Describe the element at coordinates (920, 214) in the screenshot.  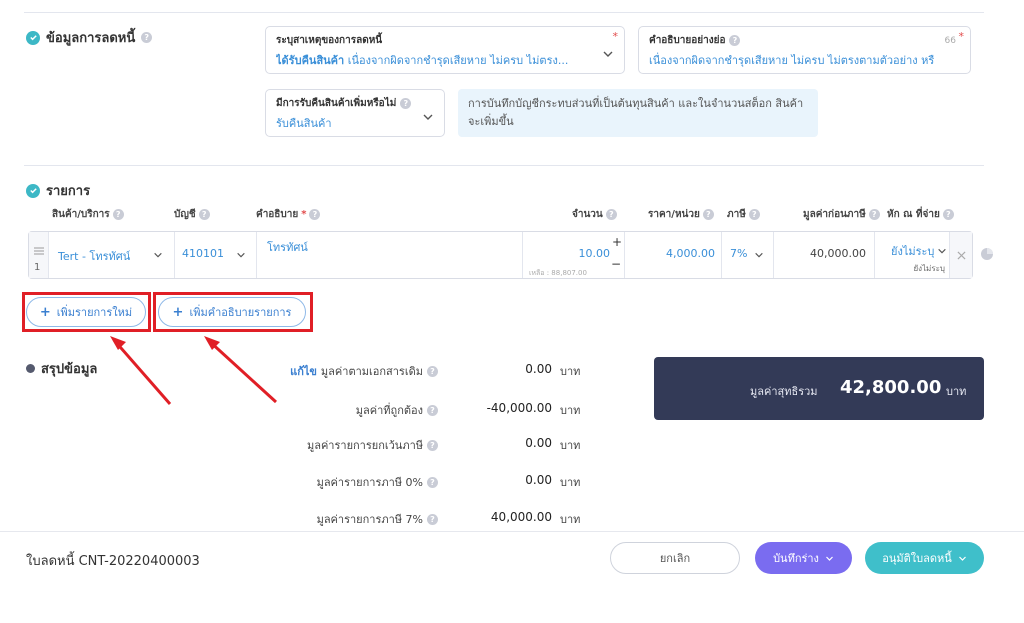
I see `col-withholding: หัก ณ ที่จ่าย?` at that location.